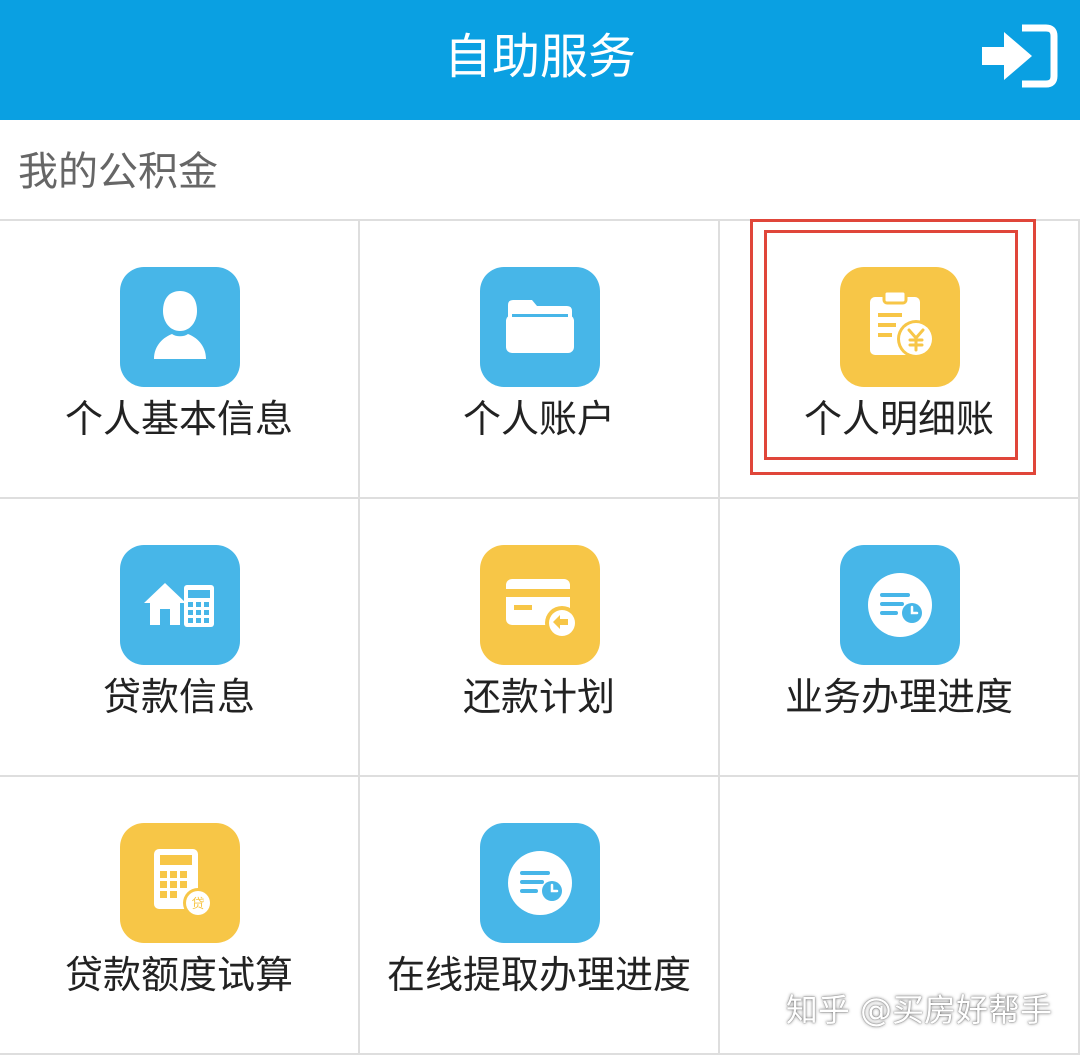 This screenshot has height=1055, width=1080. I want to click on tile-repayment-plan: 还款计划, so click(540, 638).